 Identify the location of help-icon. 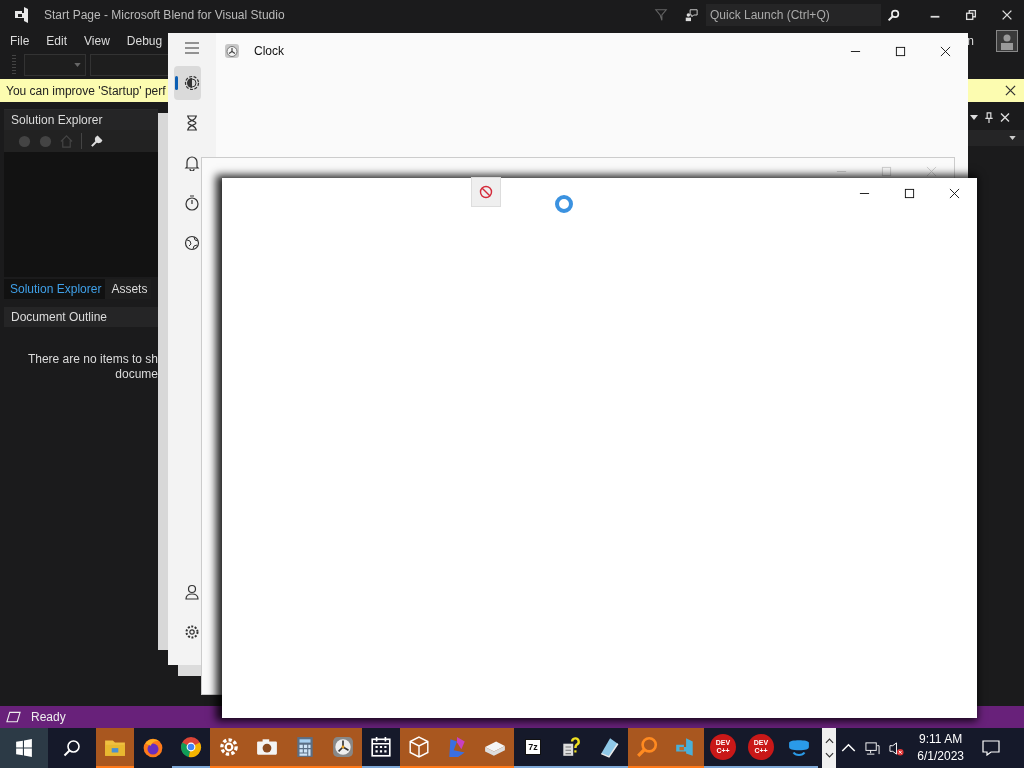
(571, 747).